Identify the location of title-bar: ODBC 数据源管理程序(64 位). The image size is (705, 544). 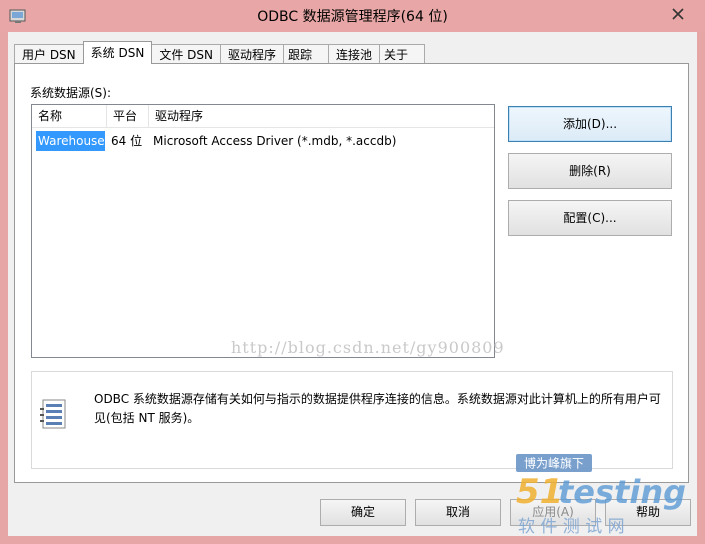
(352, 16).